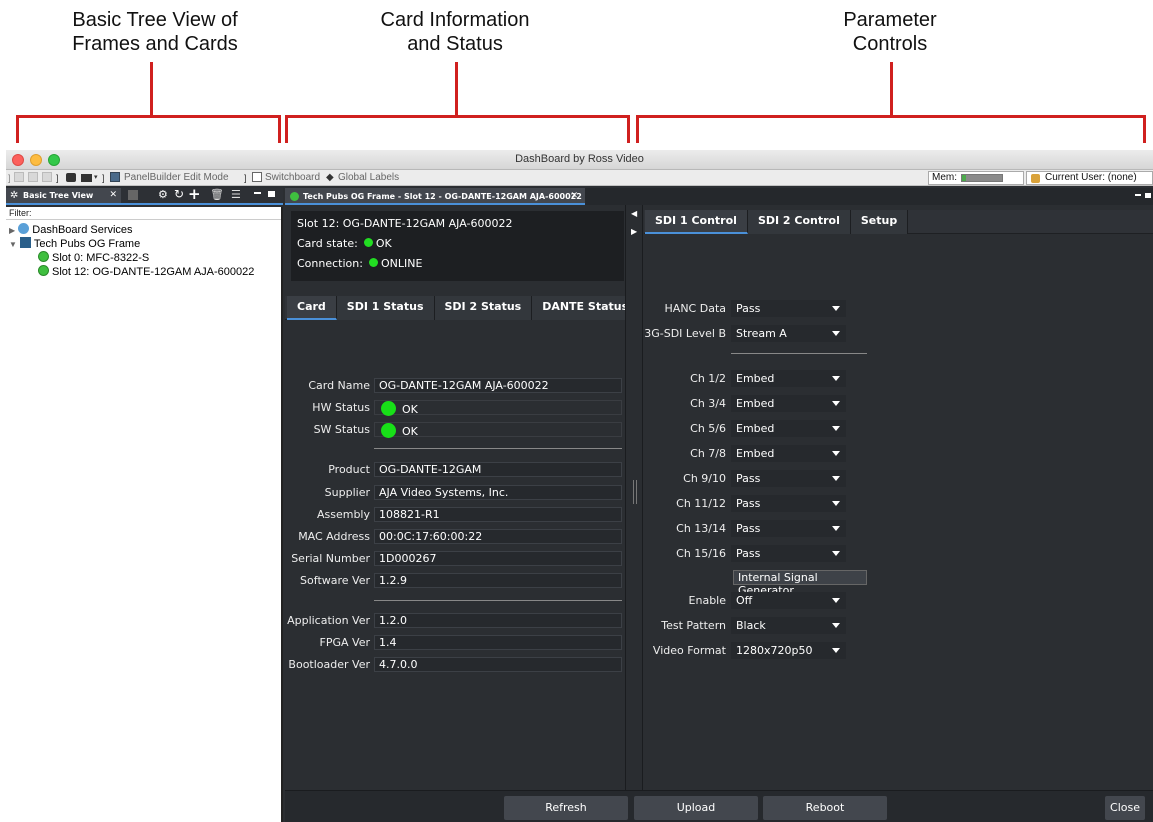  I want to click on reboot-button: Reboot, so click(825, 808).